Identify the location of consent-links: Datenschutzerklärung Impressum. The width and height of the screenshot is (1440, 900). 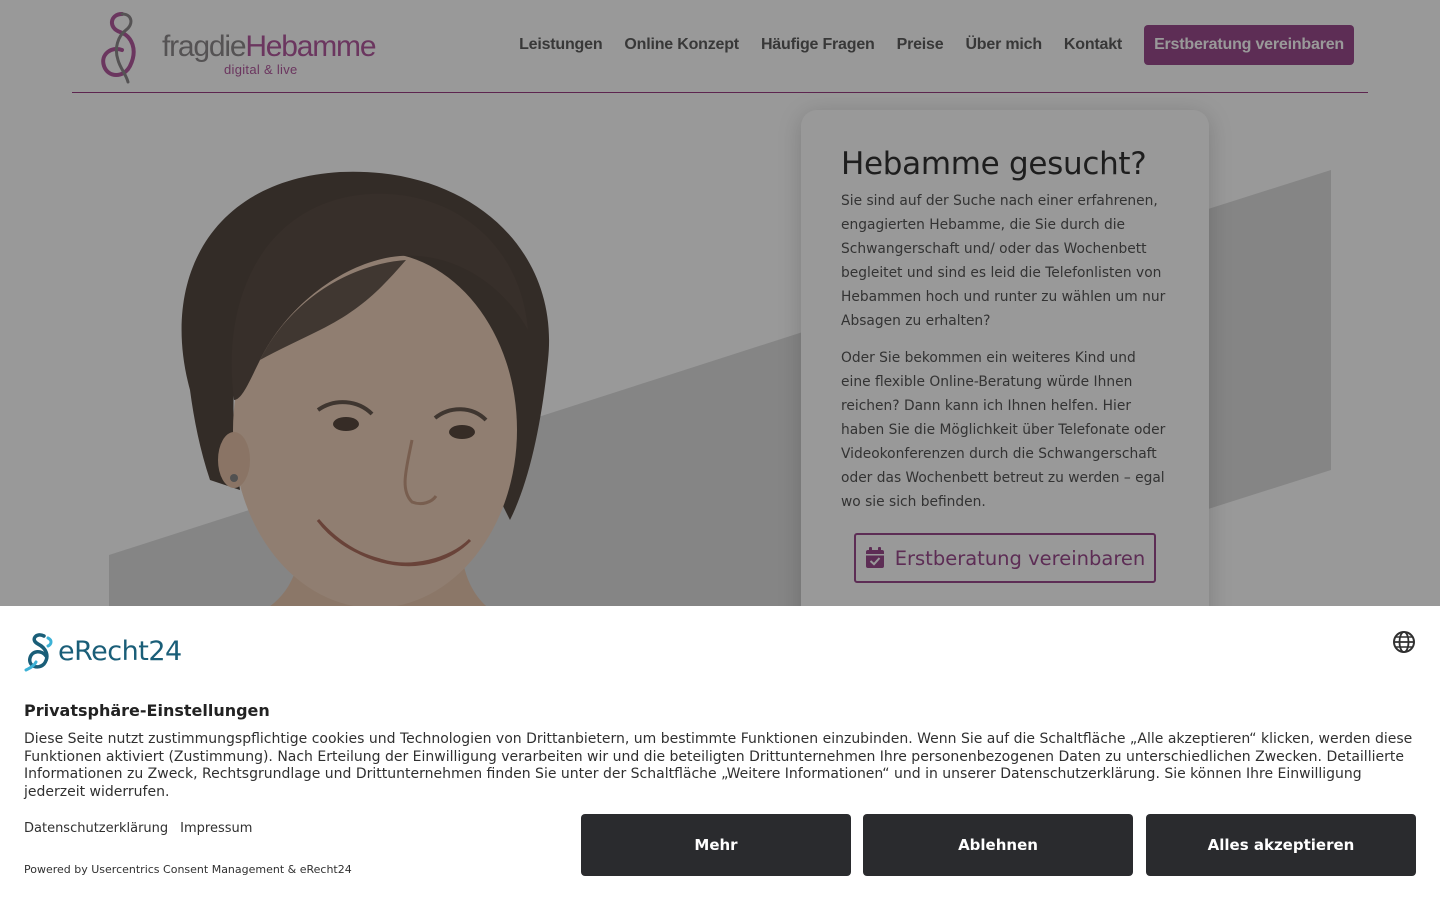
(144, 828).